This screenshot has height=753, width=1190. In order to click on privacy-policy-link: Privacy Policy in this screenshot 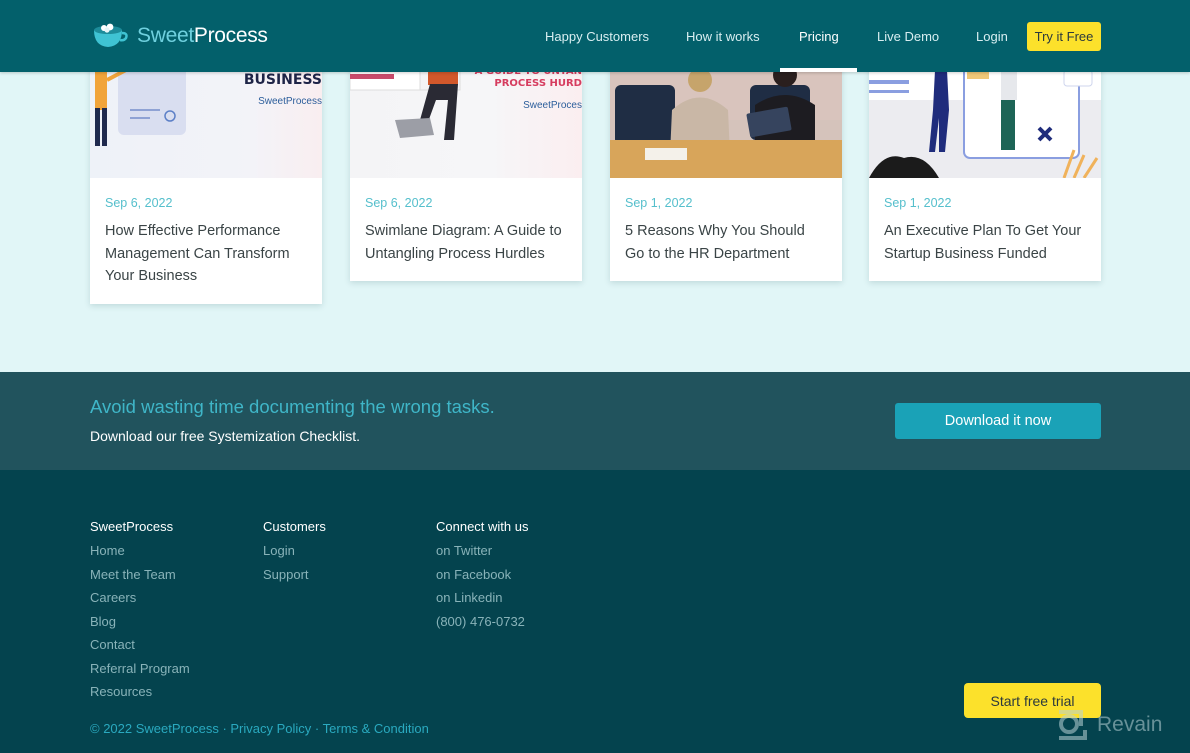, I will do `click(270, 728)`.